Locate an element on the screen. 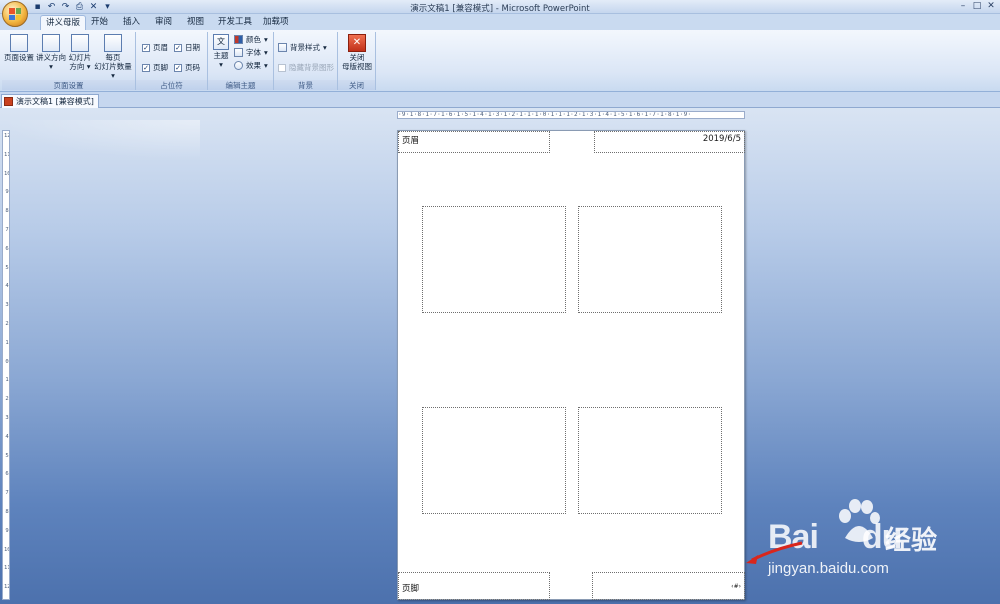 This screenshot has width=1000, height=604. handout-orientation-button: 讲义方向 ▾ is located at coordinates (51, 52).